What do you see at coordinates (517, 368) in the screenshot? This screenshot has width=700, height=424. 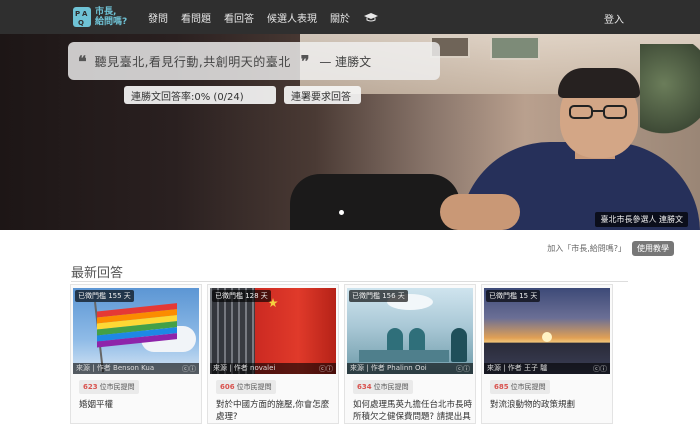 I see `image-source-text: 來源 | 作者 王子 驢` at bounding box center [517, 368].